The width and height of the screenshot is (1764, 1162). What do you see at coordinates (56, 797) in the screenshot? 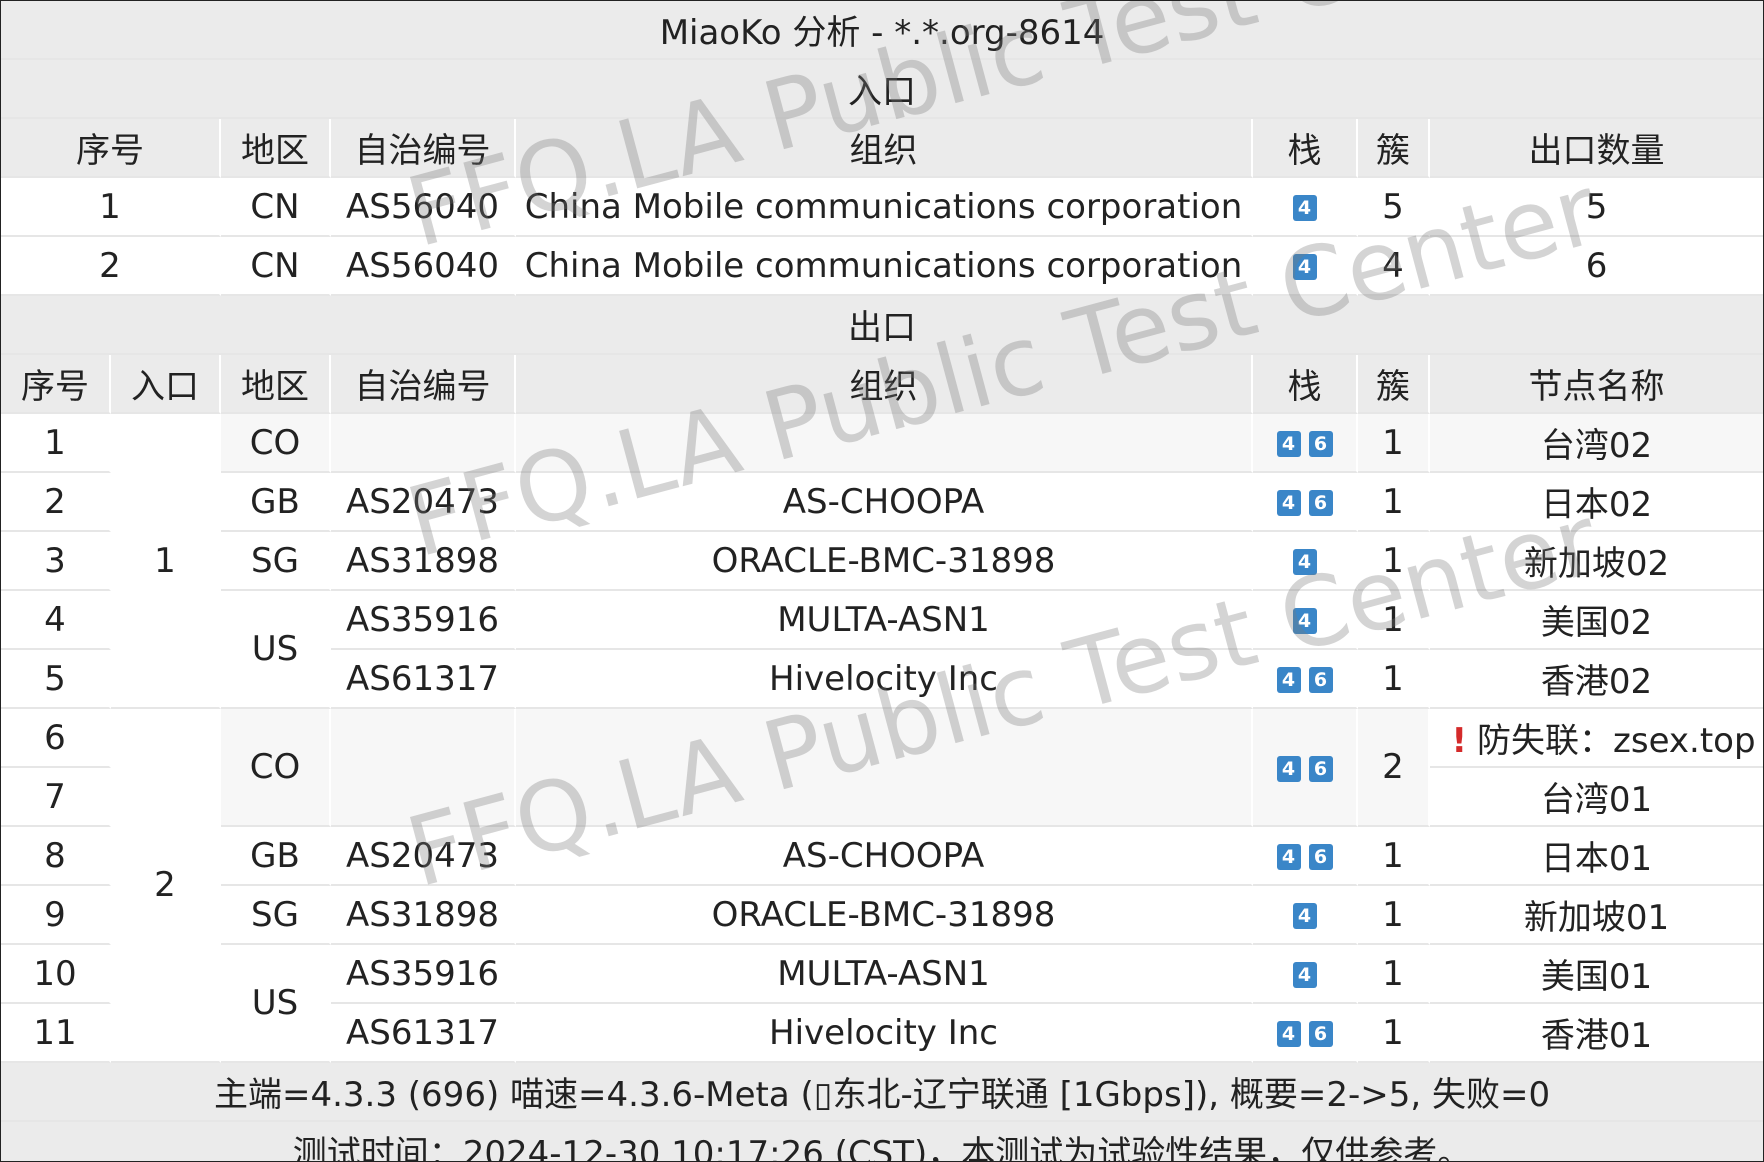
I see `exit-no: 7` at bounding box center [56, 797].